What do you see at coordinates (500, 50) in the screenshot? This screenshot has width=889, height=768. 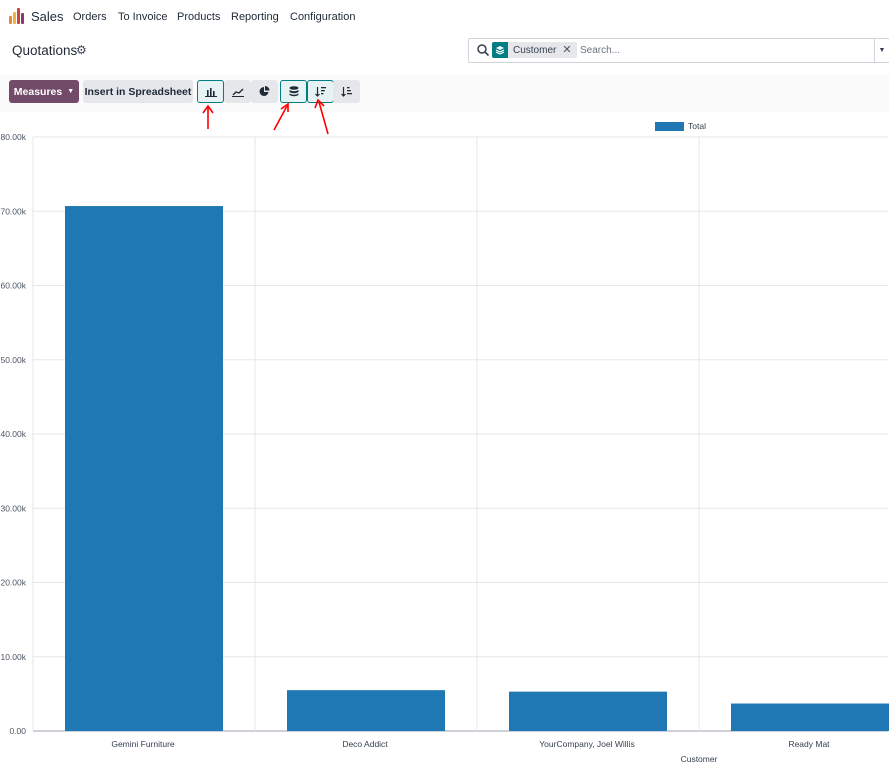 I see `group-by-icon` at bounding box center [500, 50].